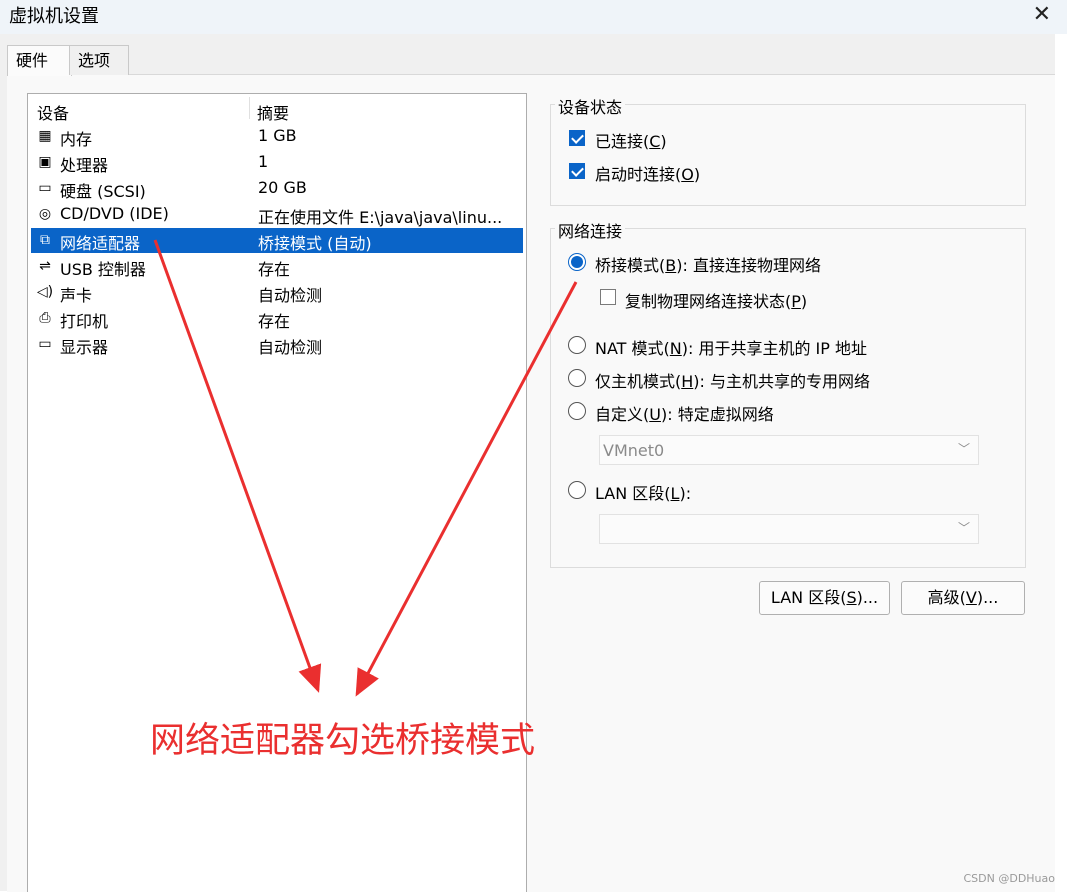 The image size is (1067, 892). I want to click on processor-icon: ▣, so click(45, 162).